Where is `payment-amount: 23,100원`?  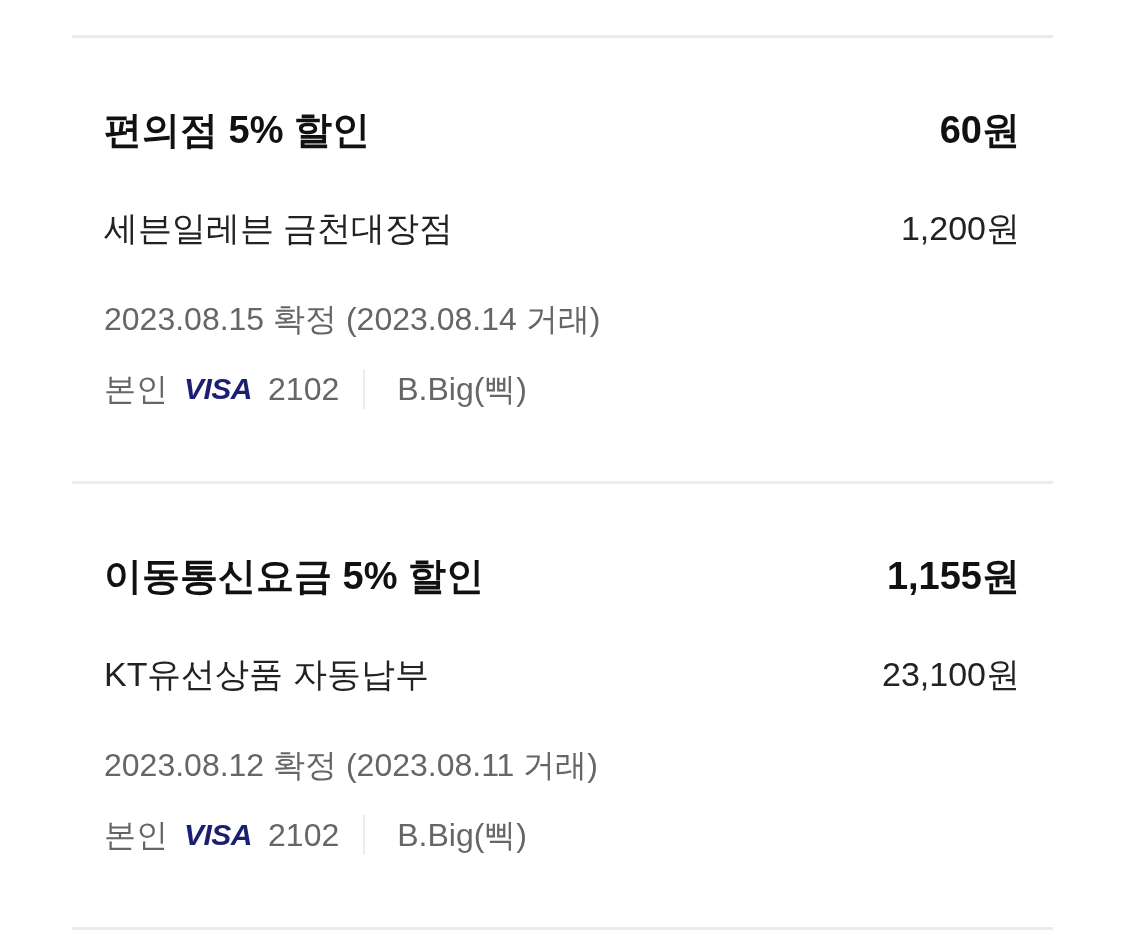
payment-amount: 23,100원 is located at coordinates (951, 674).